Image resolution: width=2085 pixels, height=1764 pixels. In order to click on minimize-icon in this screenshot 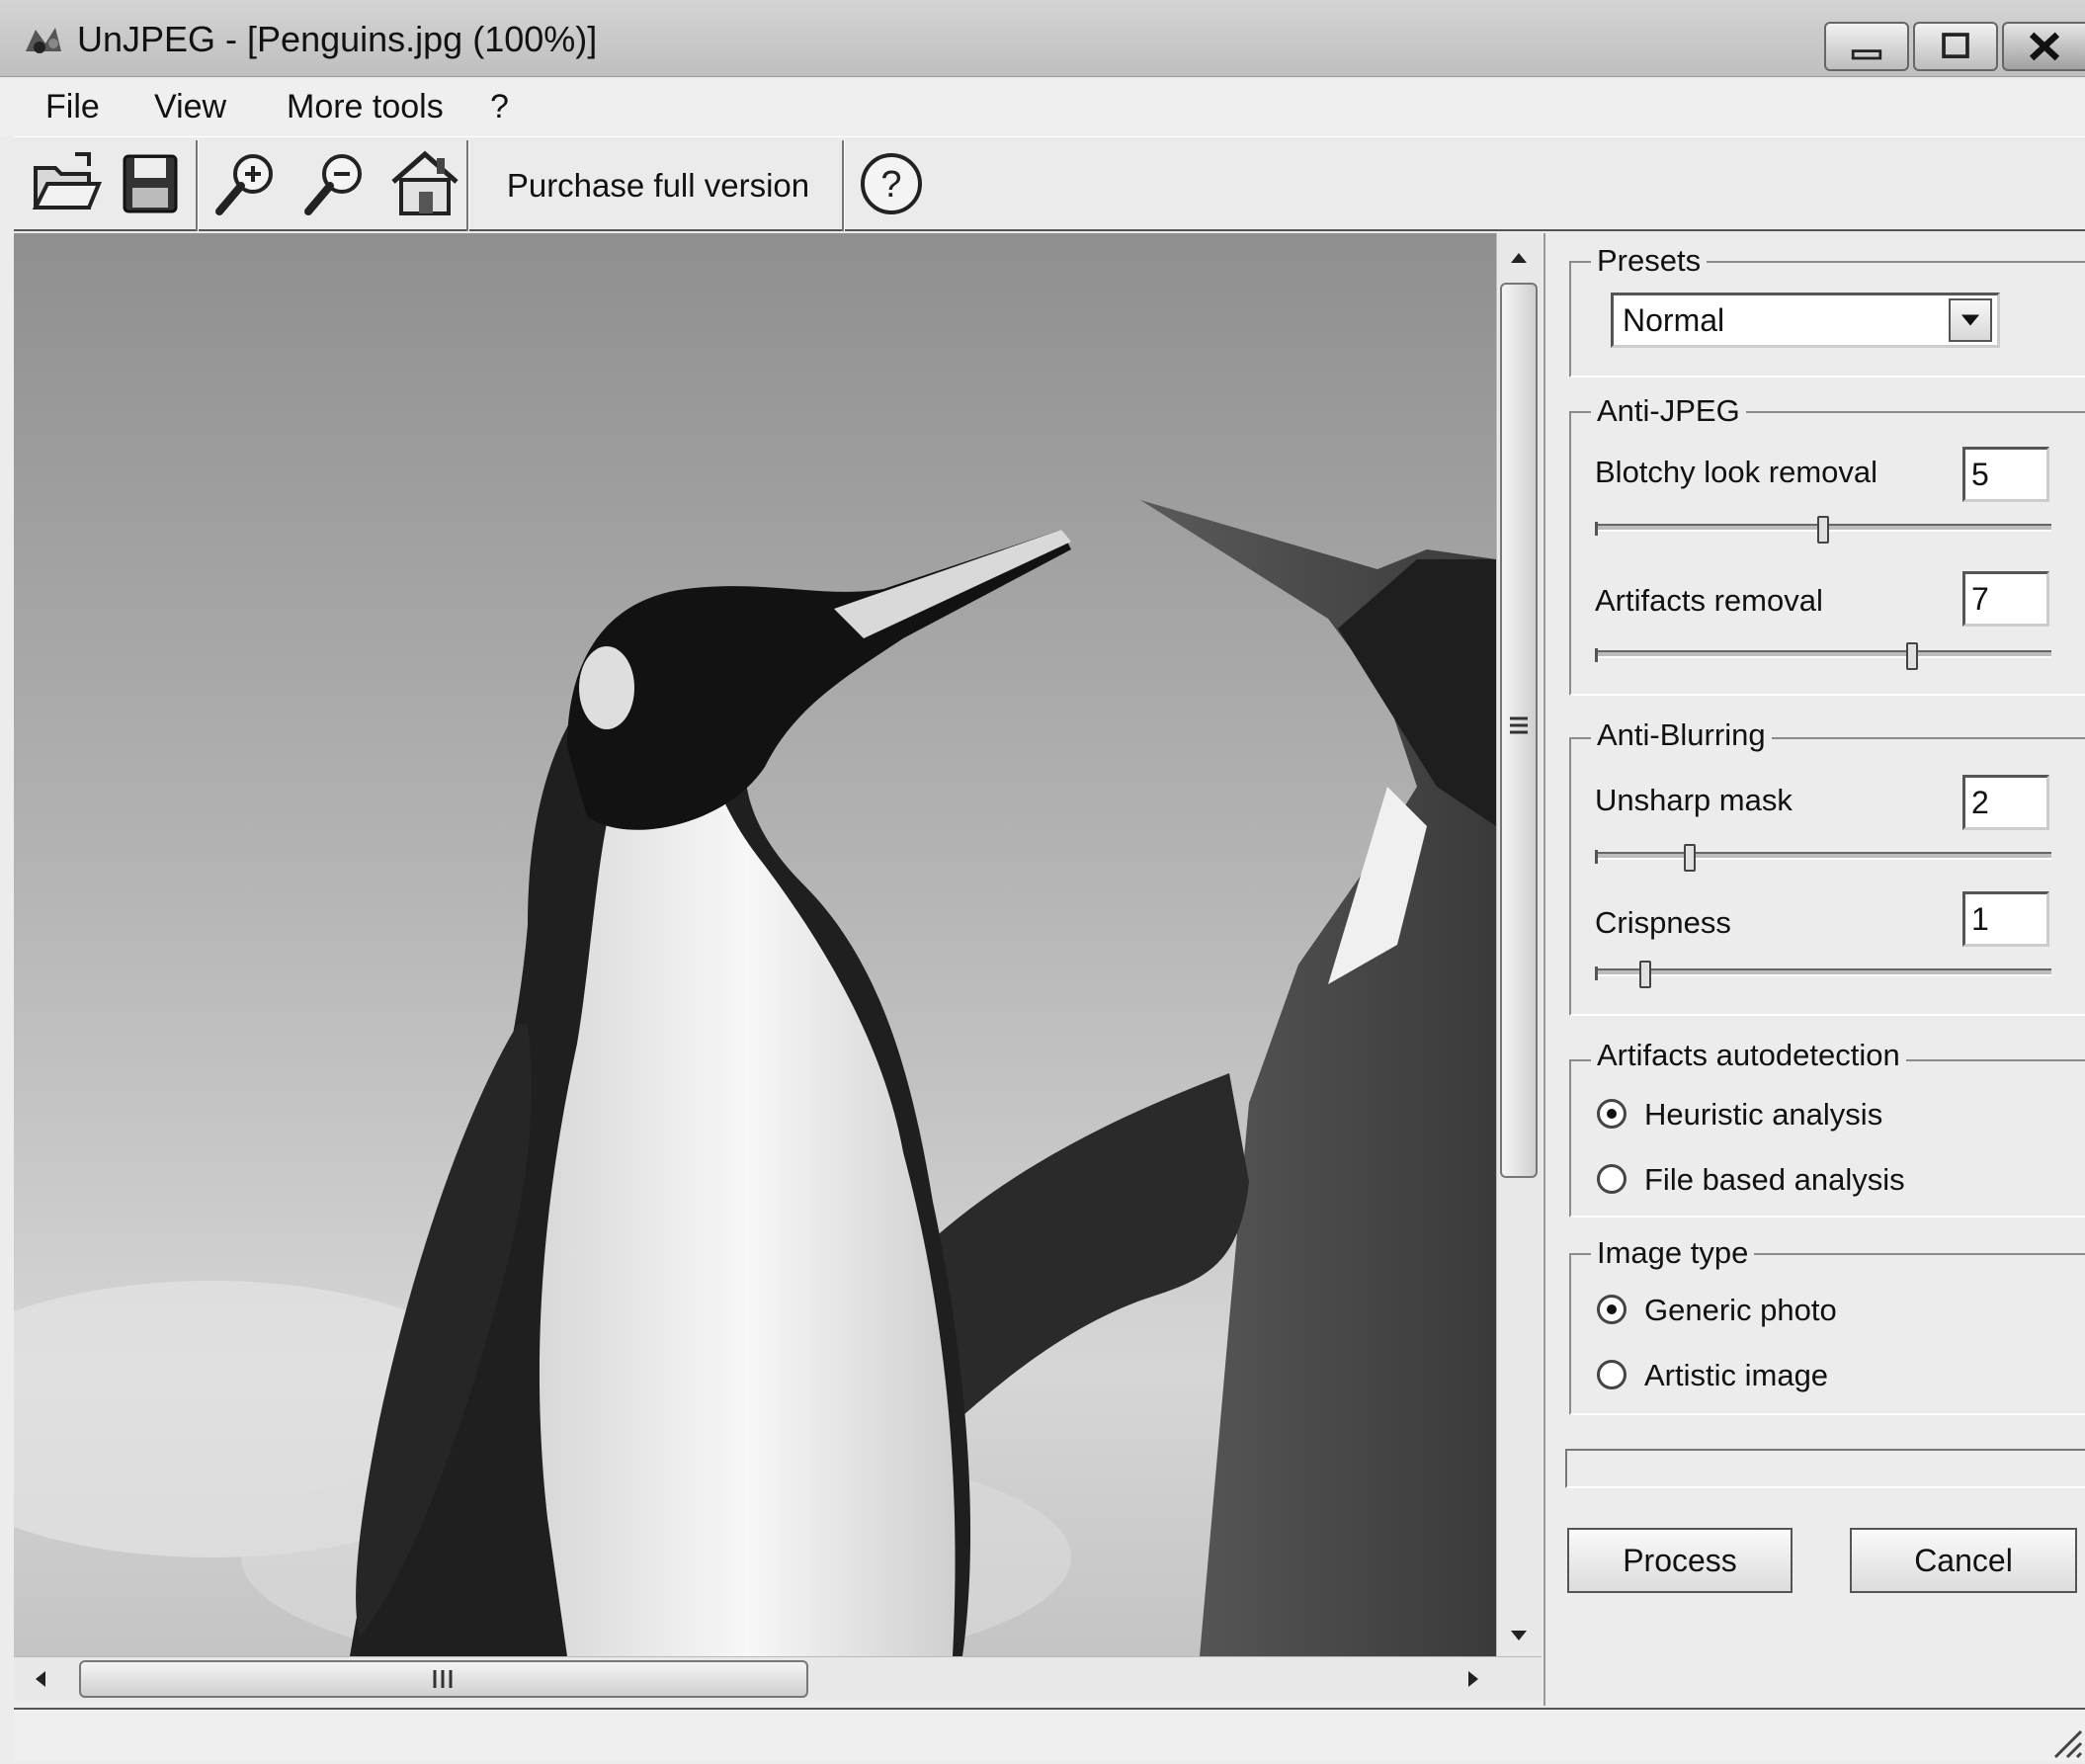, I will do `click(1866, 54)`.